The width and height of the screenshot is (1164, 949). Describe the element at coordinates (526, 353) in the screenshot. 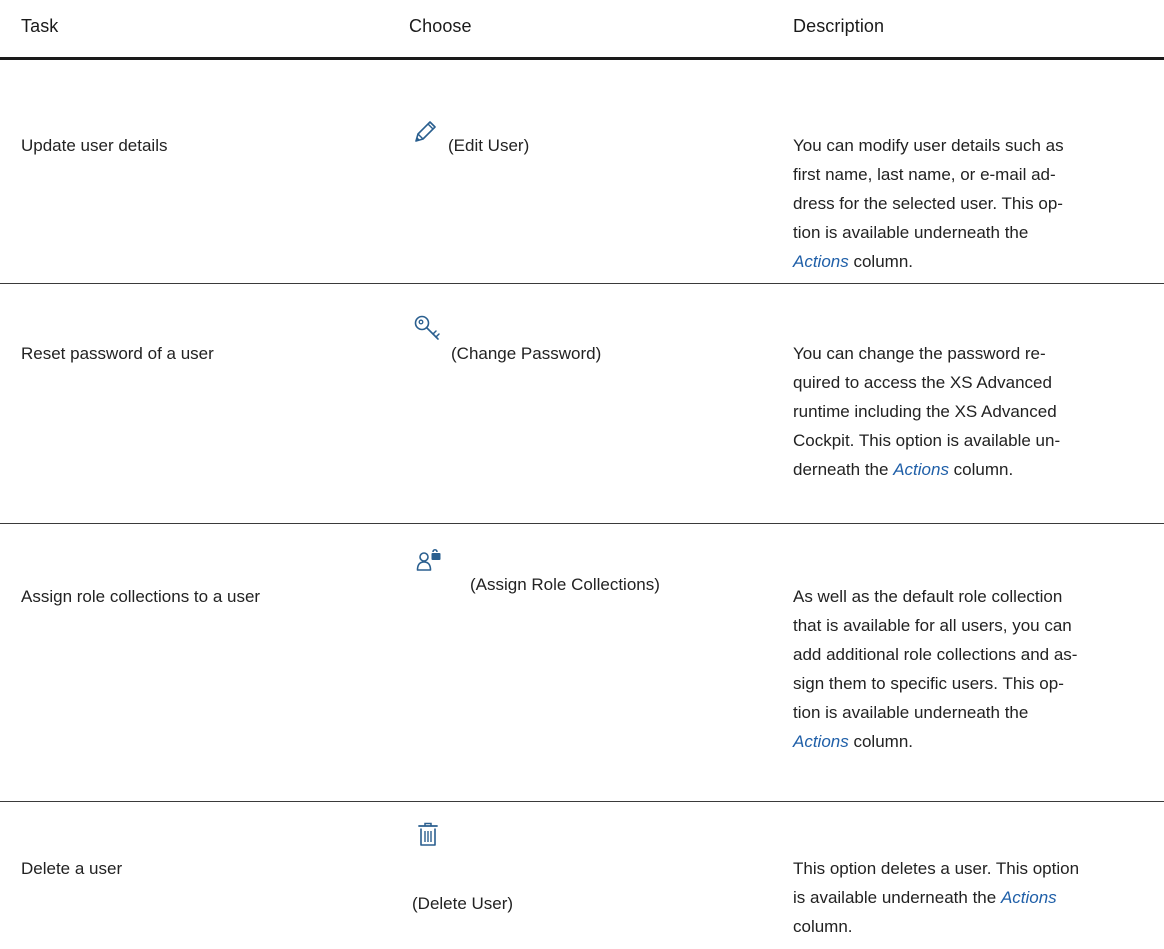

I see `choose-label: (Change Password)` at that location.